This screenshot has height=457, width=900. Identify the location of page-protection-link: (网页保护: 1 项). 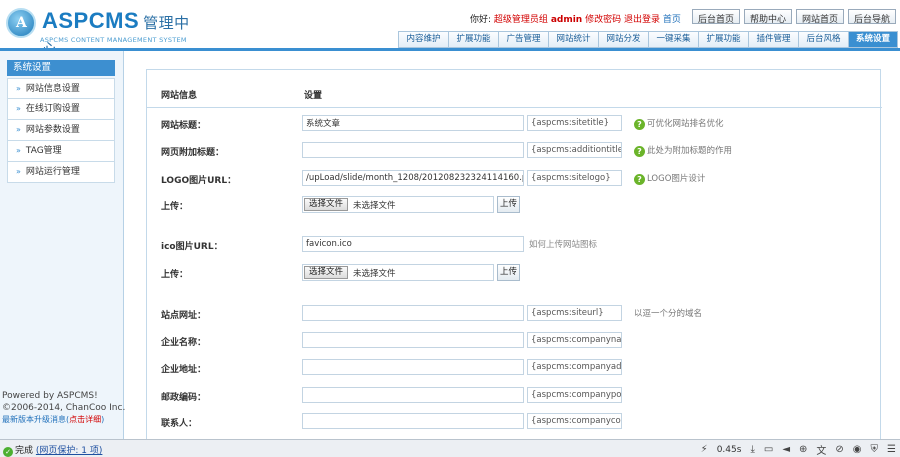
(69, 451).